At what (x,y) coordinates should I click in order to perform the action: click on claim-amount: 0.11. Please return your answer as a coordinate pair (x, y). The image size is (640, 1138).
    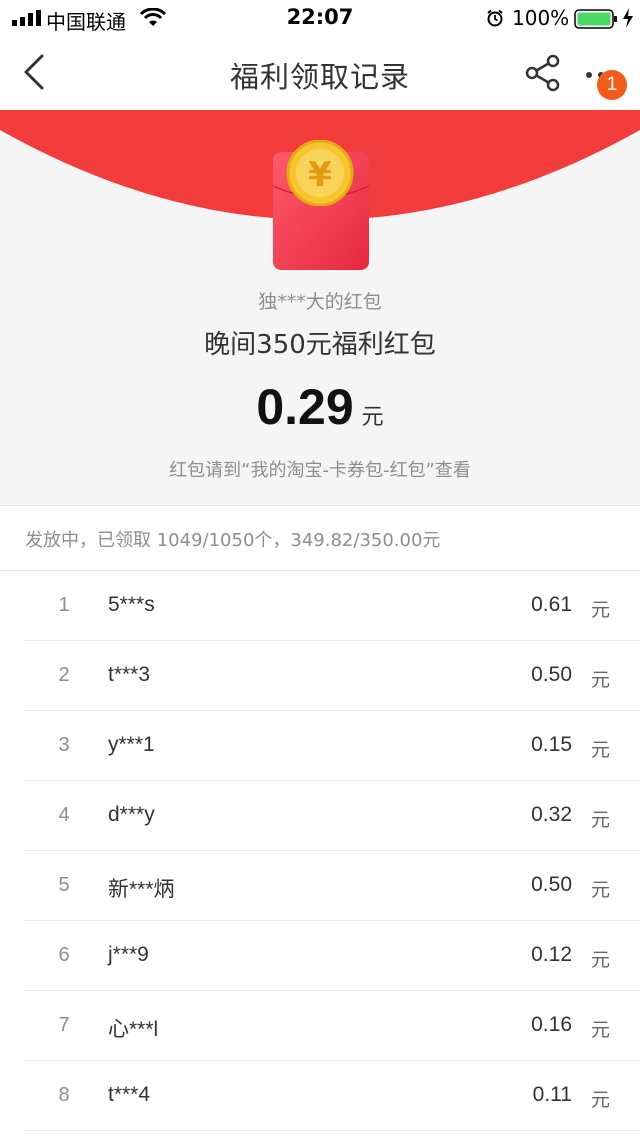
    Looking at the image, I should click on (552, 1094).